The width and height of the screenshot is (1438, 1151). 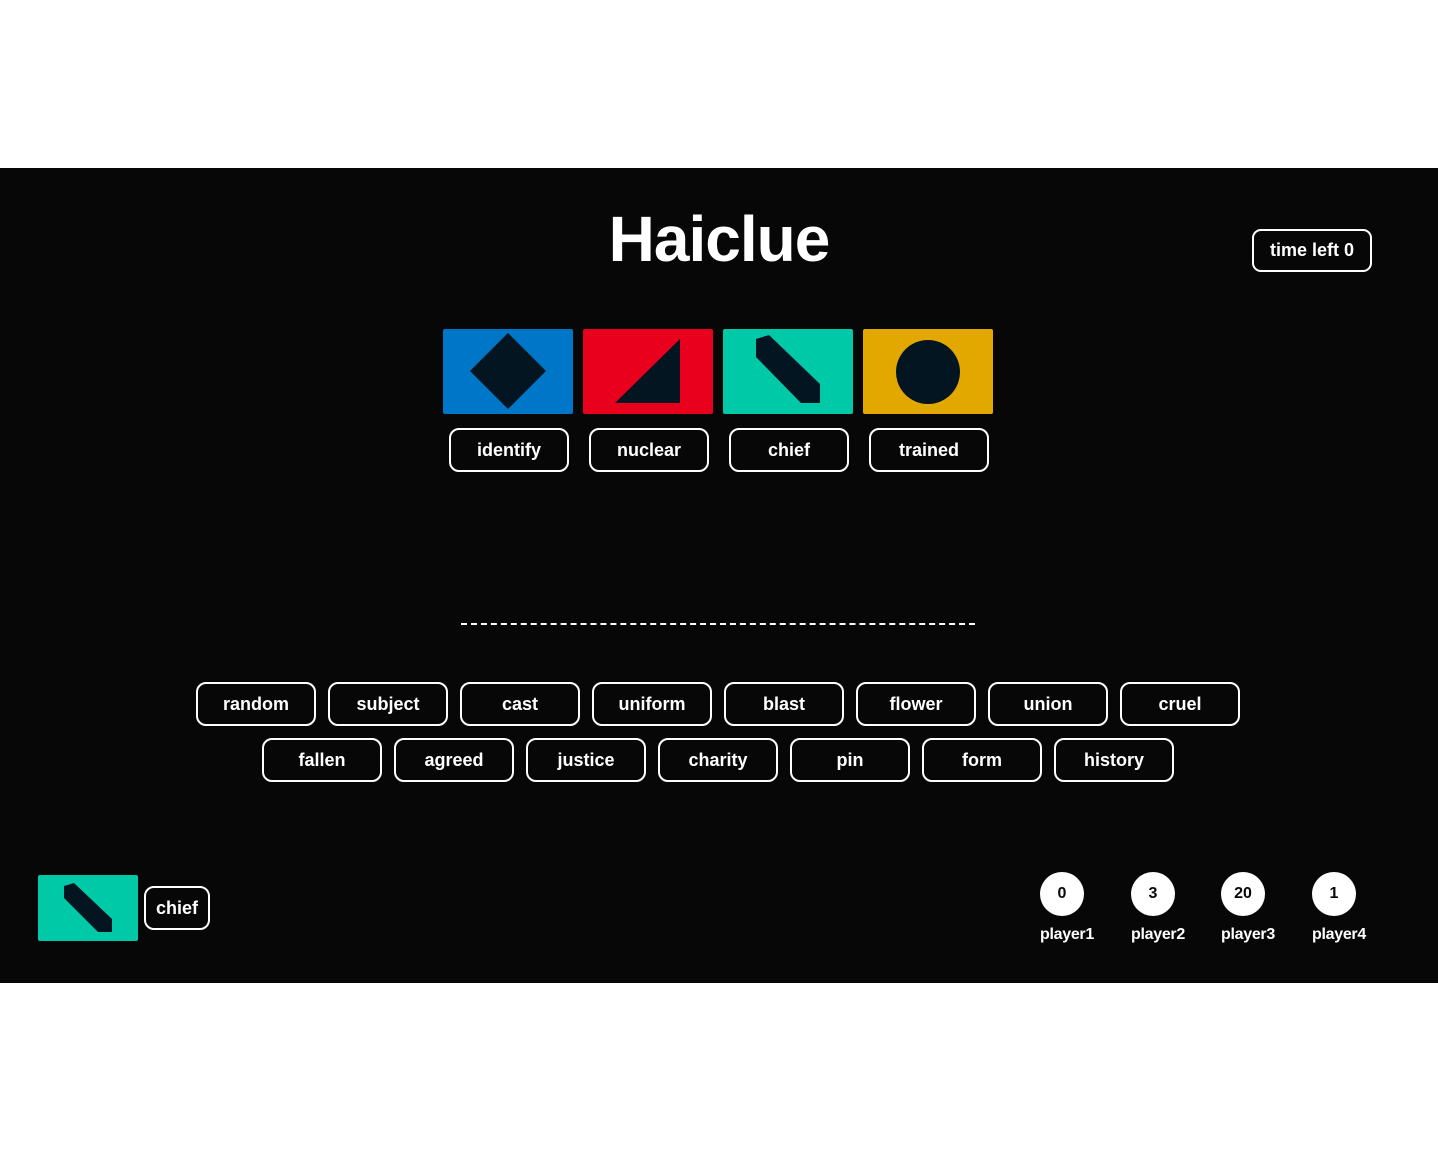 I want to click on clue-card-teal, so click(x=788, y=371).